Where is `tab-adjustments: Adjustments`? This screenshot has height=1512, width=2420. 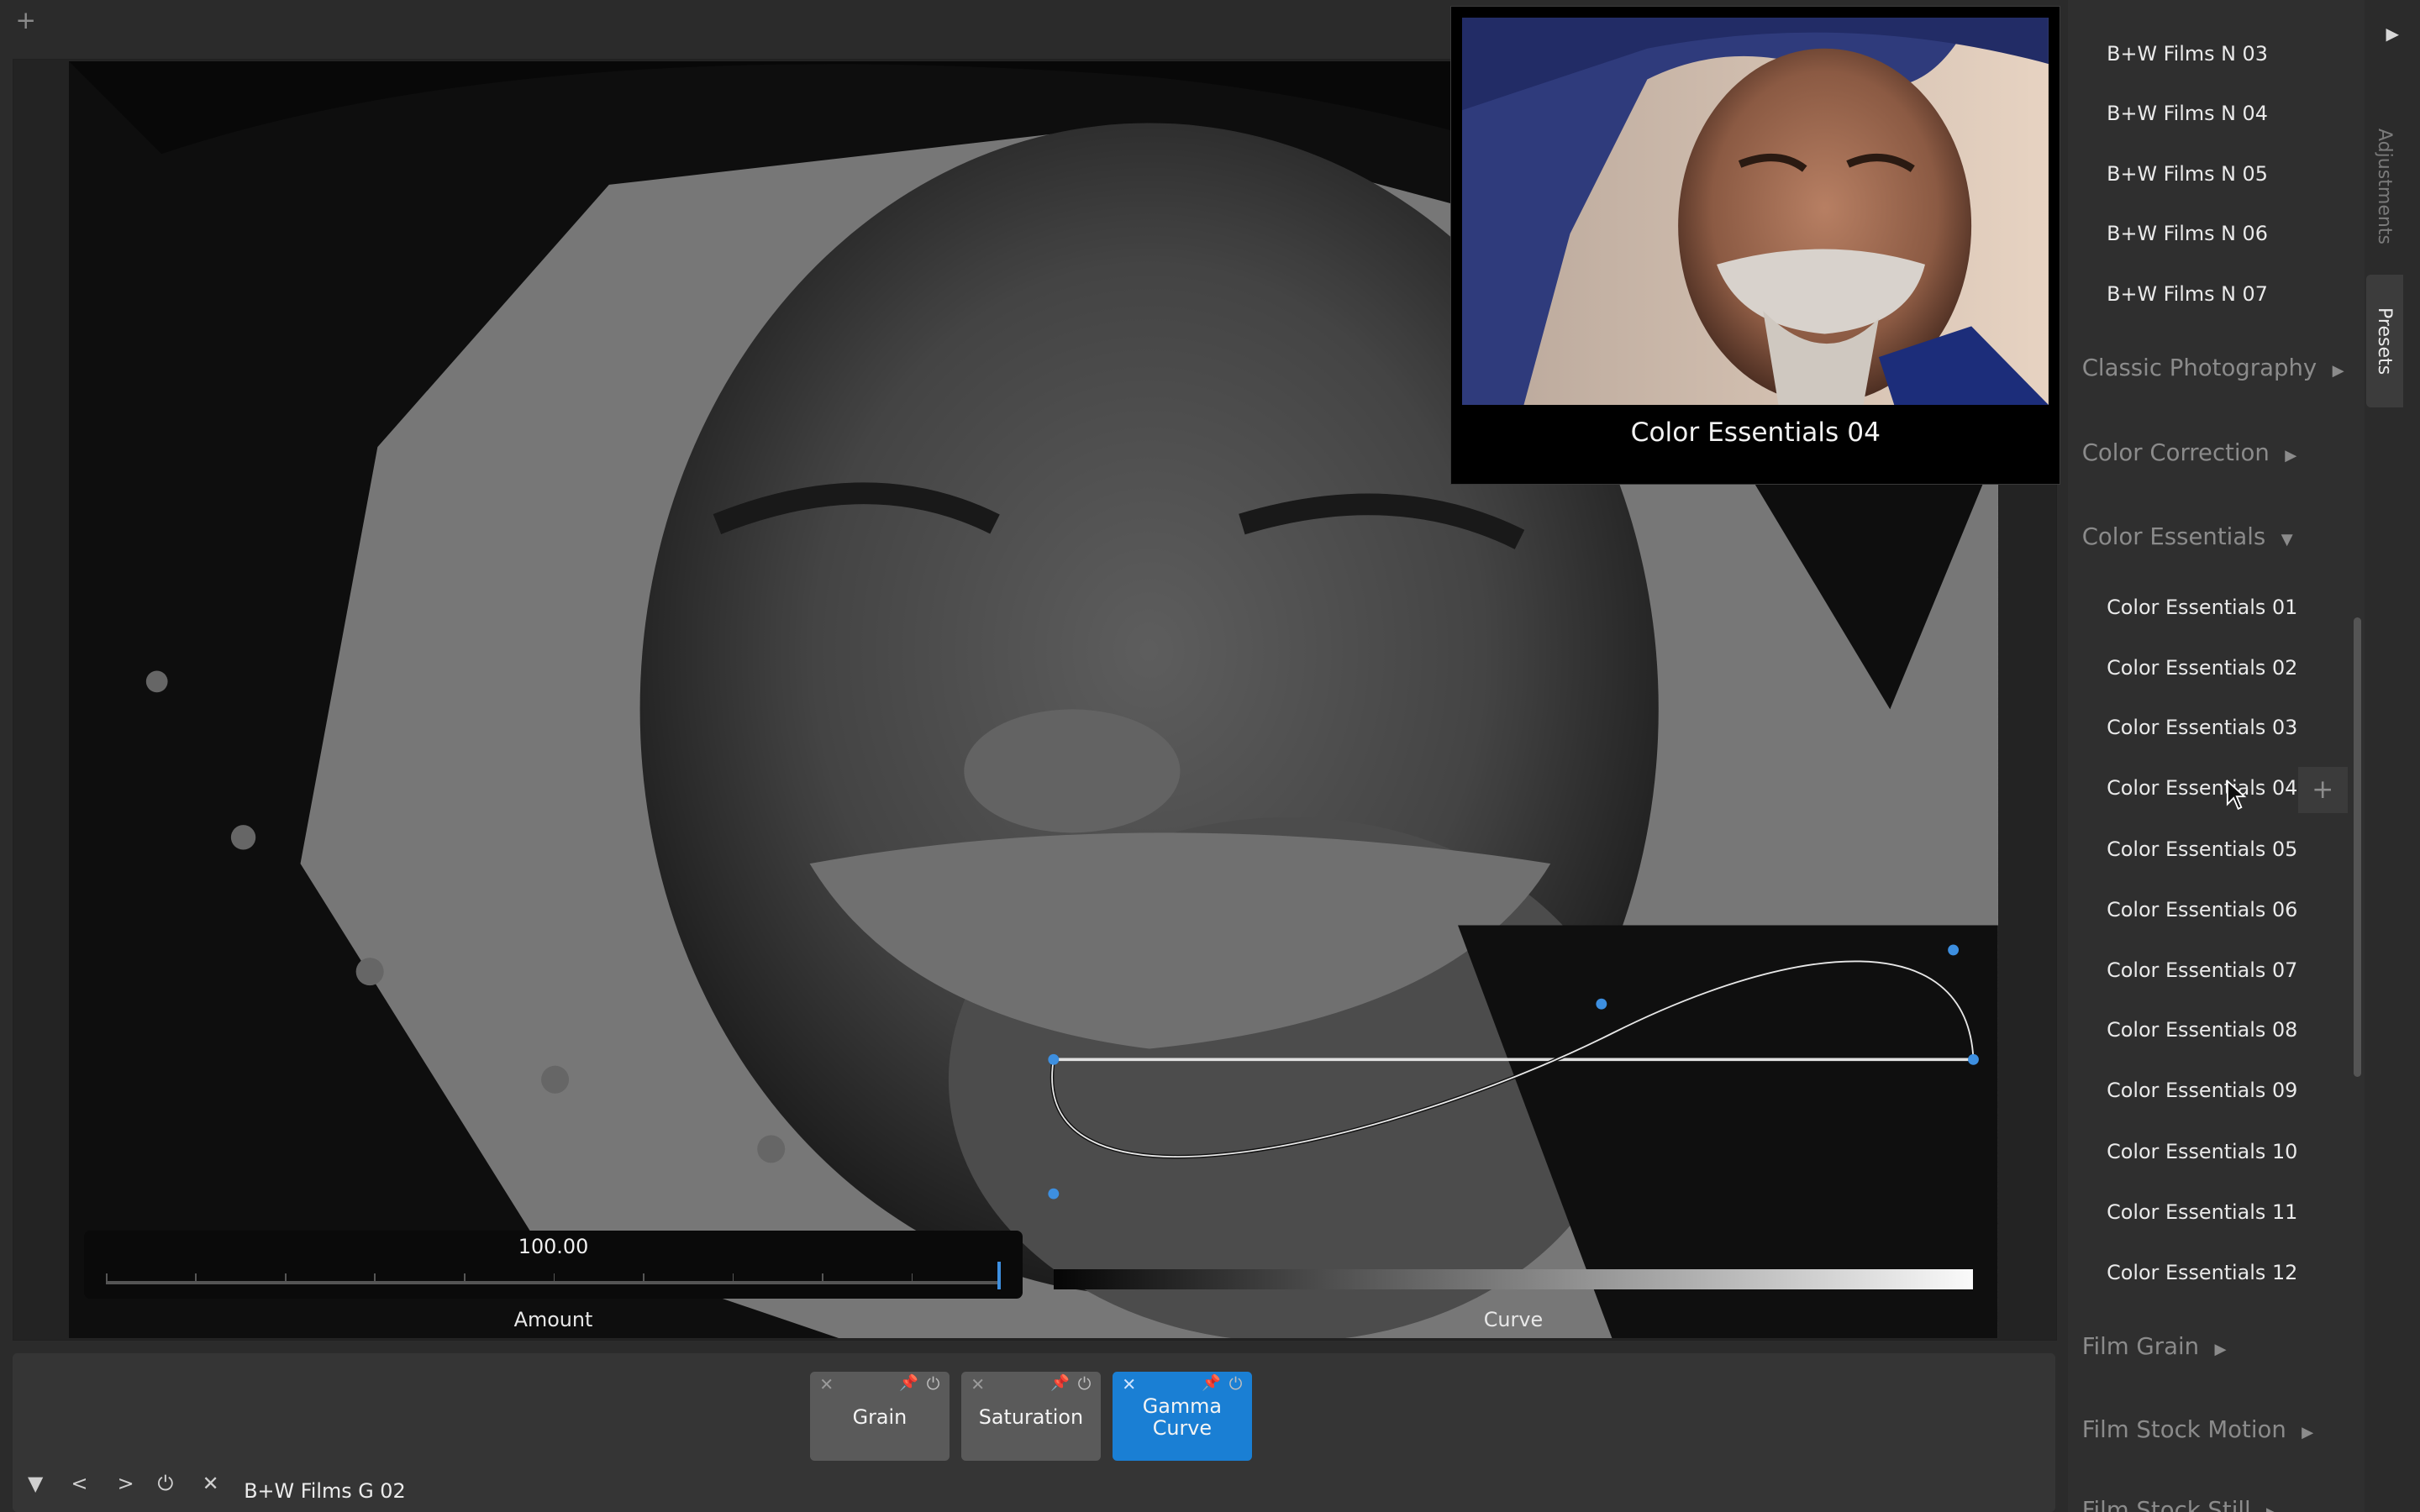
tab-adjustments: Adjustments is located at coordinates (2385, 187).